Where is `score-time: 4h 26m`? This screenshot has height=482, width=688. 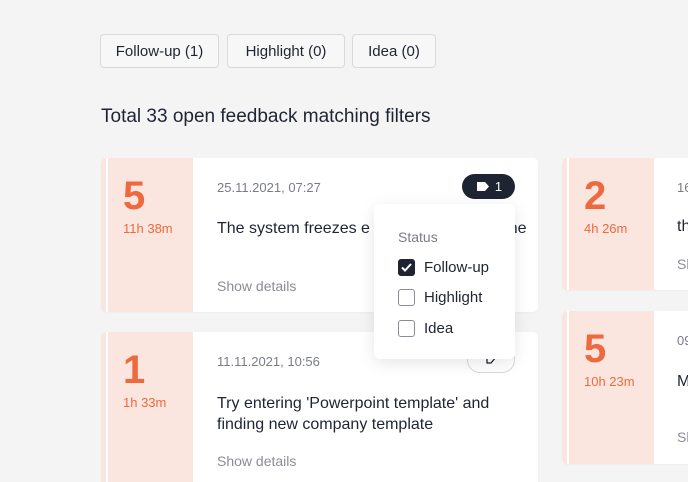
score-time: 4h 26m is located at coordinates (606, 228).